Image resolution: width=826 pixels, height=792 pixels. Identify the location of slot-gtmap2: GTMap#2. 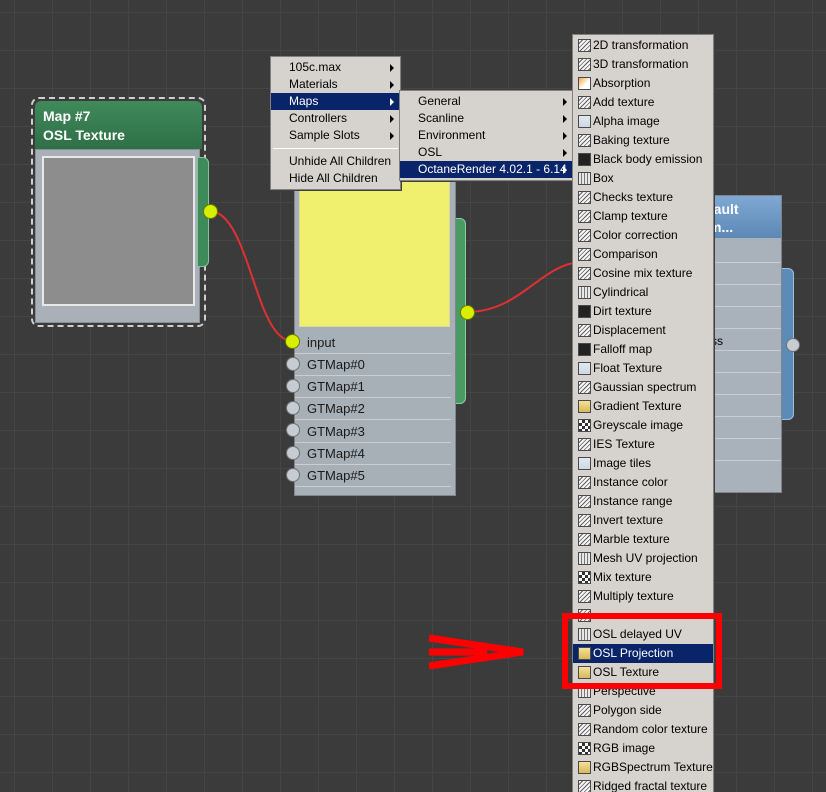
(373, 409).